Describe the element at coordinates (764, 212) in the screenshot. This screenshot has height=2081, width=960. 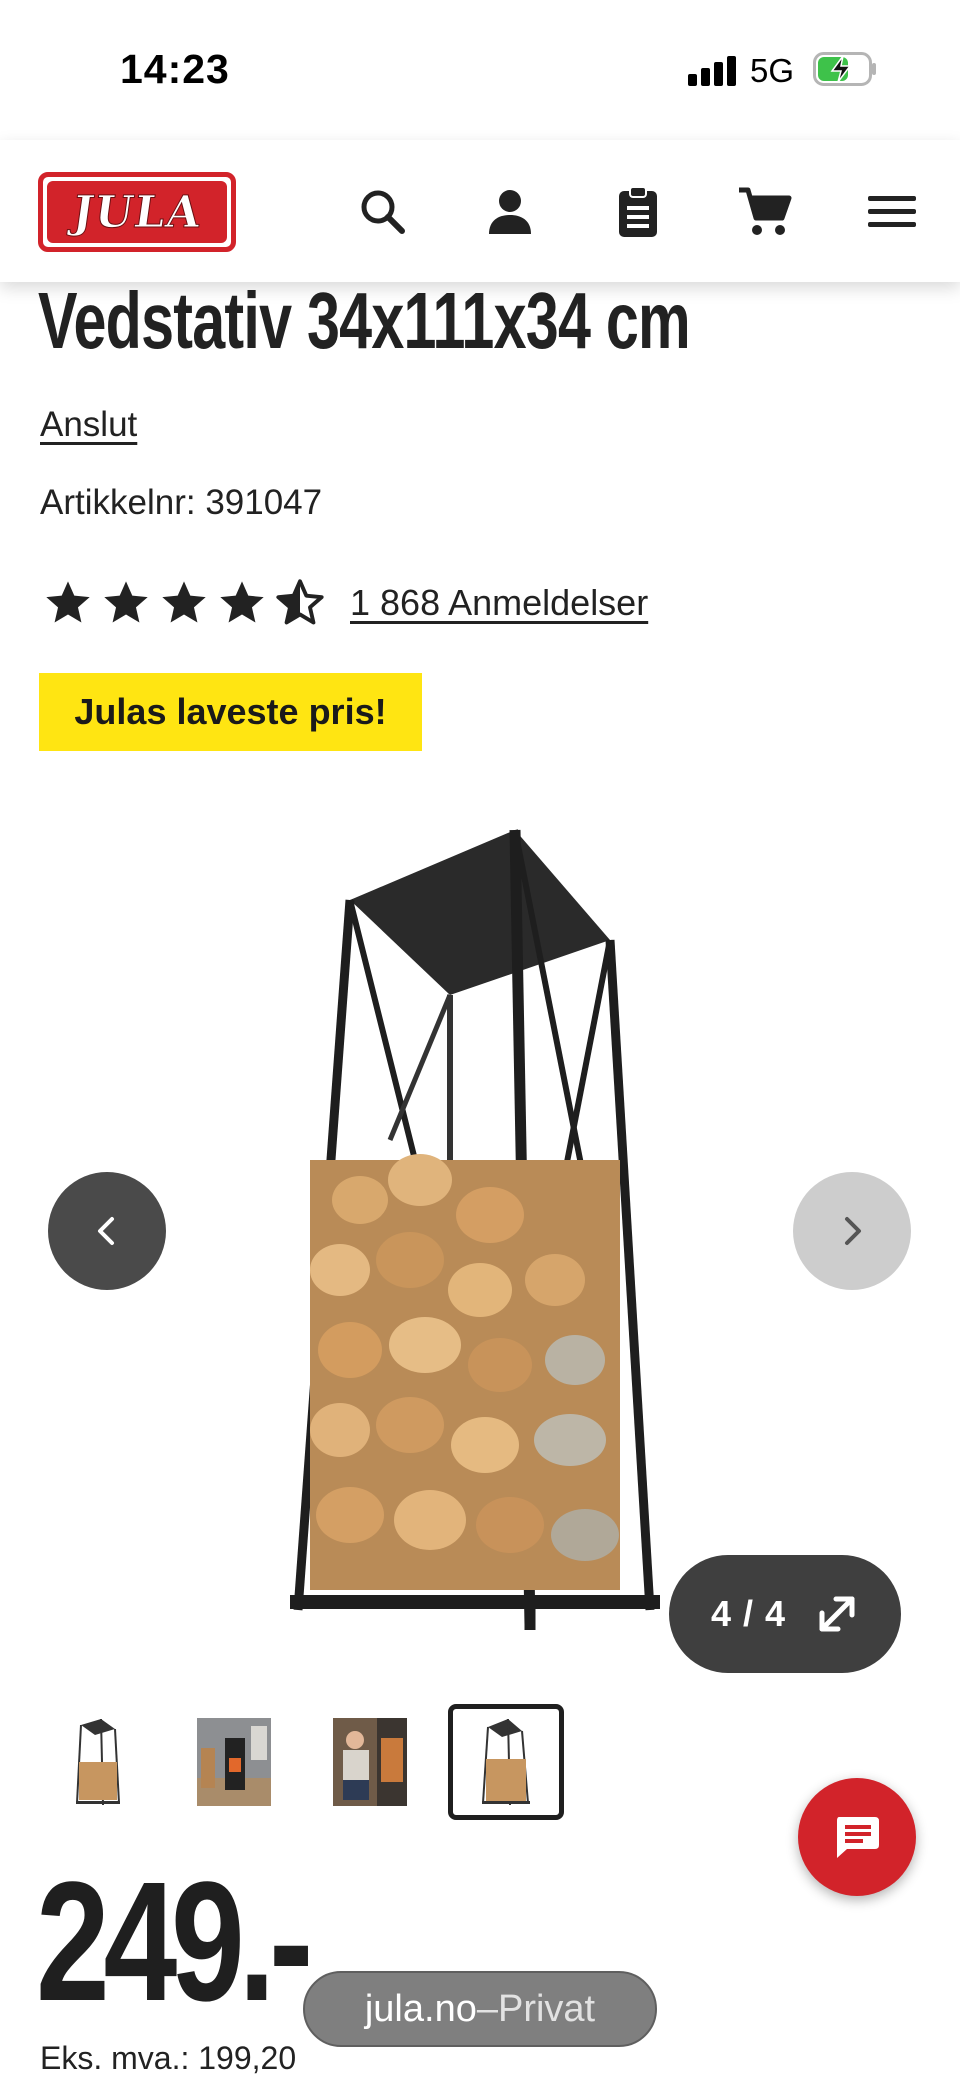
I see `cart-icon` at that location.